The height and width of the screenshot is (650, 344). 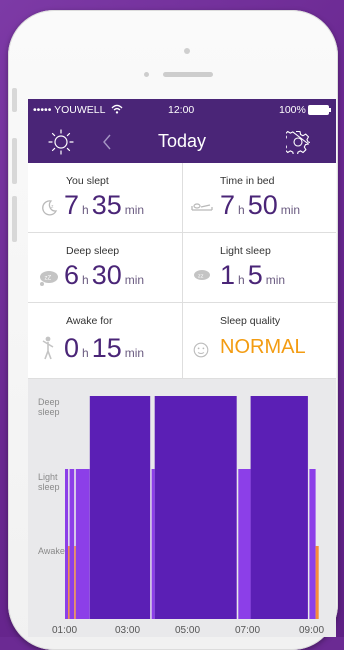 I want to click on awake-for-label: Awake for, so click(x=89, y=321).